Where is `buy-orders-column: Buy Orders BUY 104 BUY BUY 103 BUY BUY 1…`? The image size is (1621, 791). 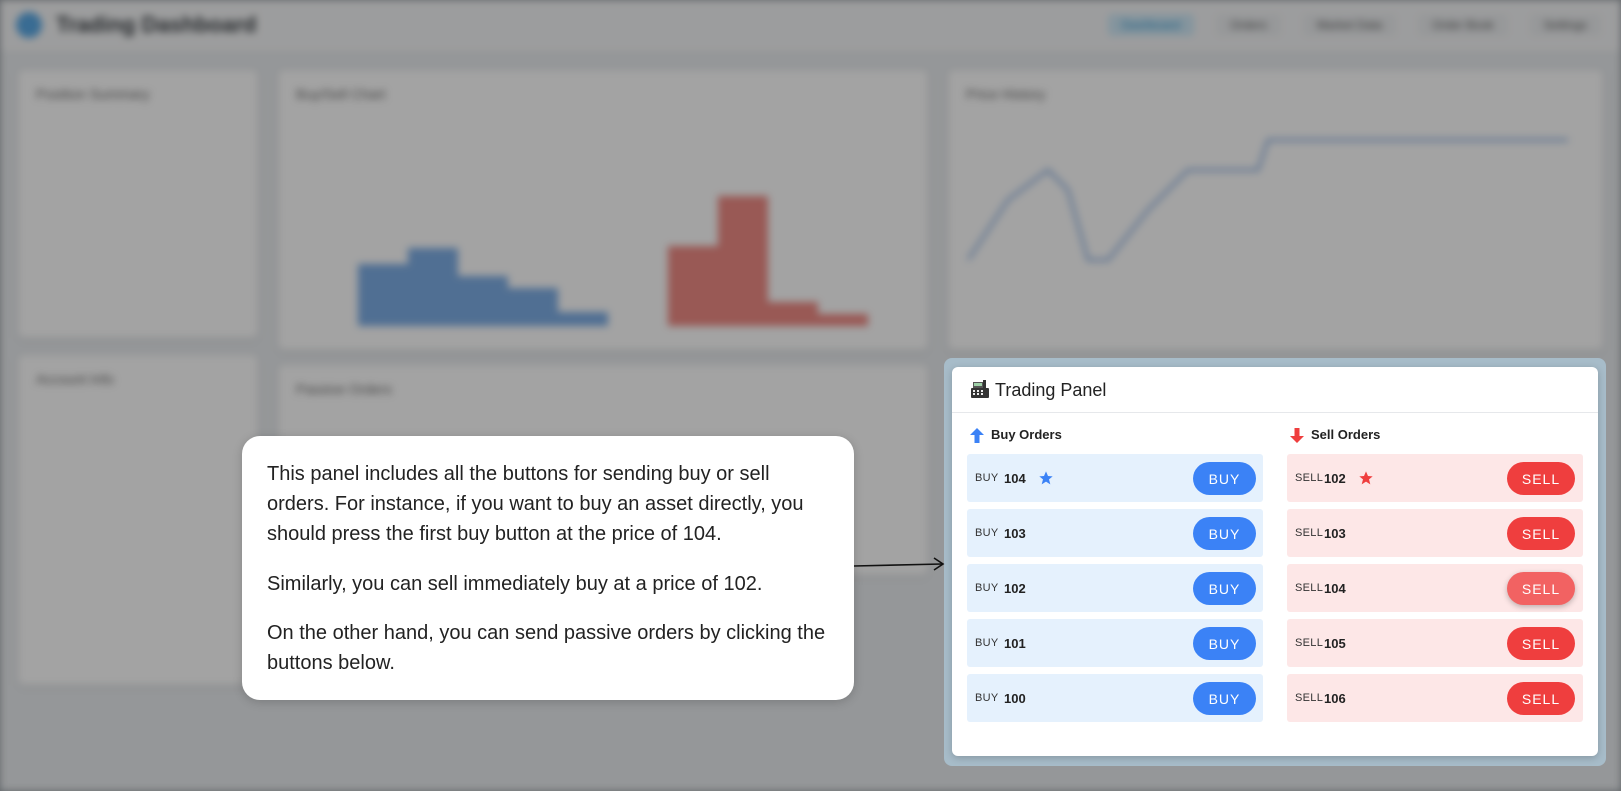 buy-orders-column: Buy Orders BUY 104 BUY BUY 103 BUY BUY 1… is located at coordinates (1115, 573).